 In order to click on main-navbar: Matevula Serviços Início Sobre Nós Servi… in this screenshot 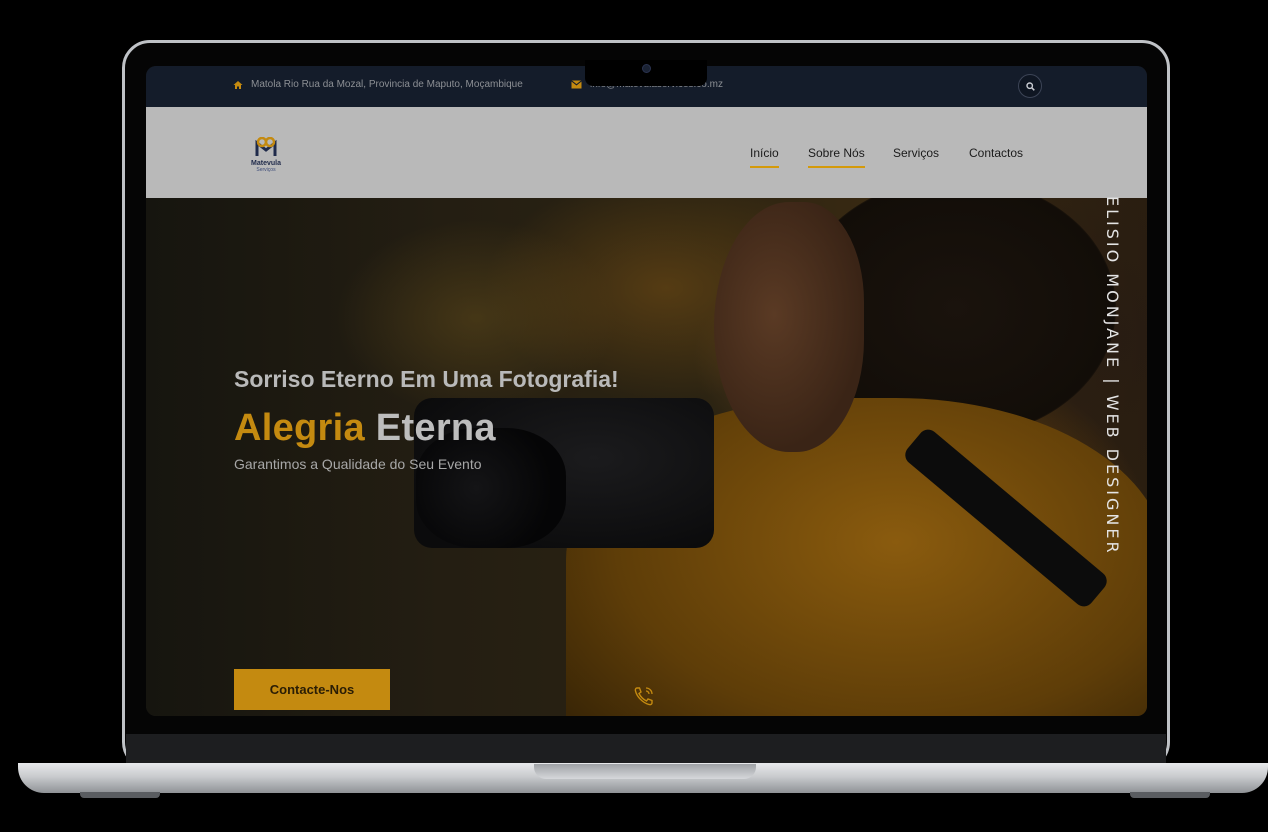, I will do `click(646, 152)`.